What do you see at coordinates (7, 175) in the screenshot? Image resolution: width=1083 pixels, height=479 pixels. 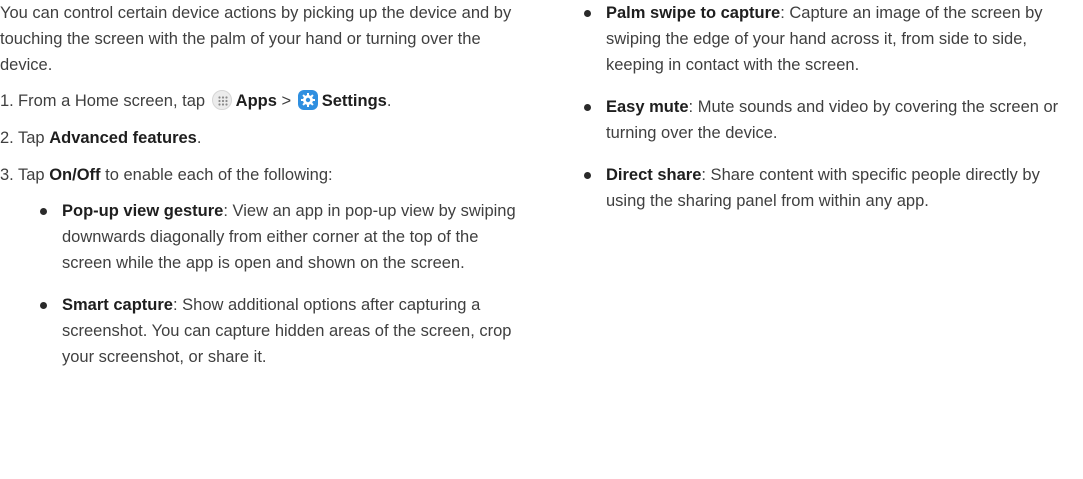 I see `step-number: 3.` at bounding box center [7, 175].